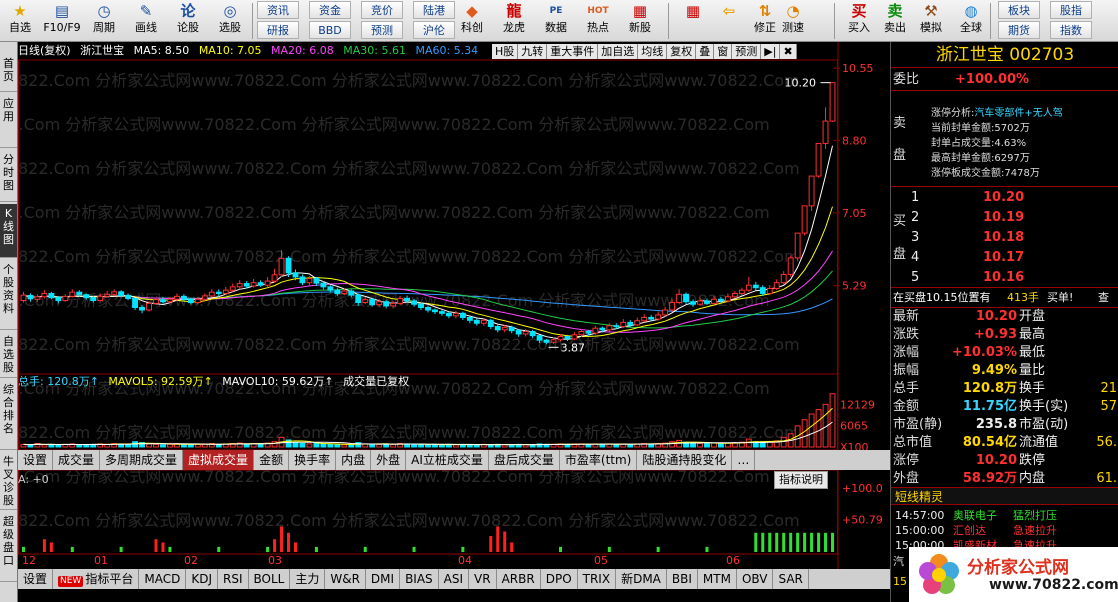 Image resolution: width=1118 pixels, height=602 pixels. What do you see at coordinates (640, 21) in the screenshot?
I see `toolbar-button-10: ▦ 新股` at bounding box center [640, 21].